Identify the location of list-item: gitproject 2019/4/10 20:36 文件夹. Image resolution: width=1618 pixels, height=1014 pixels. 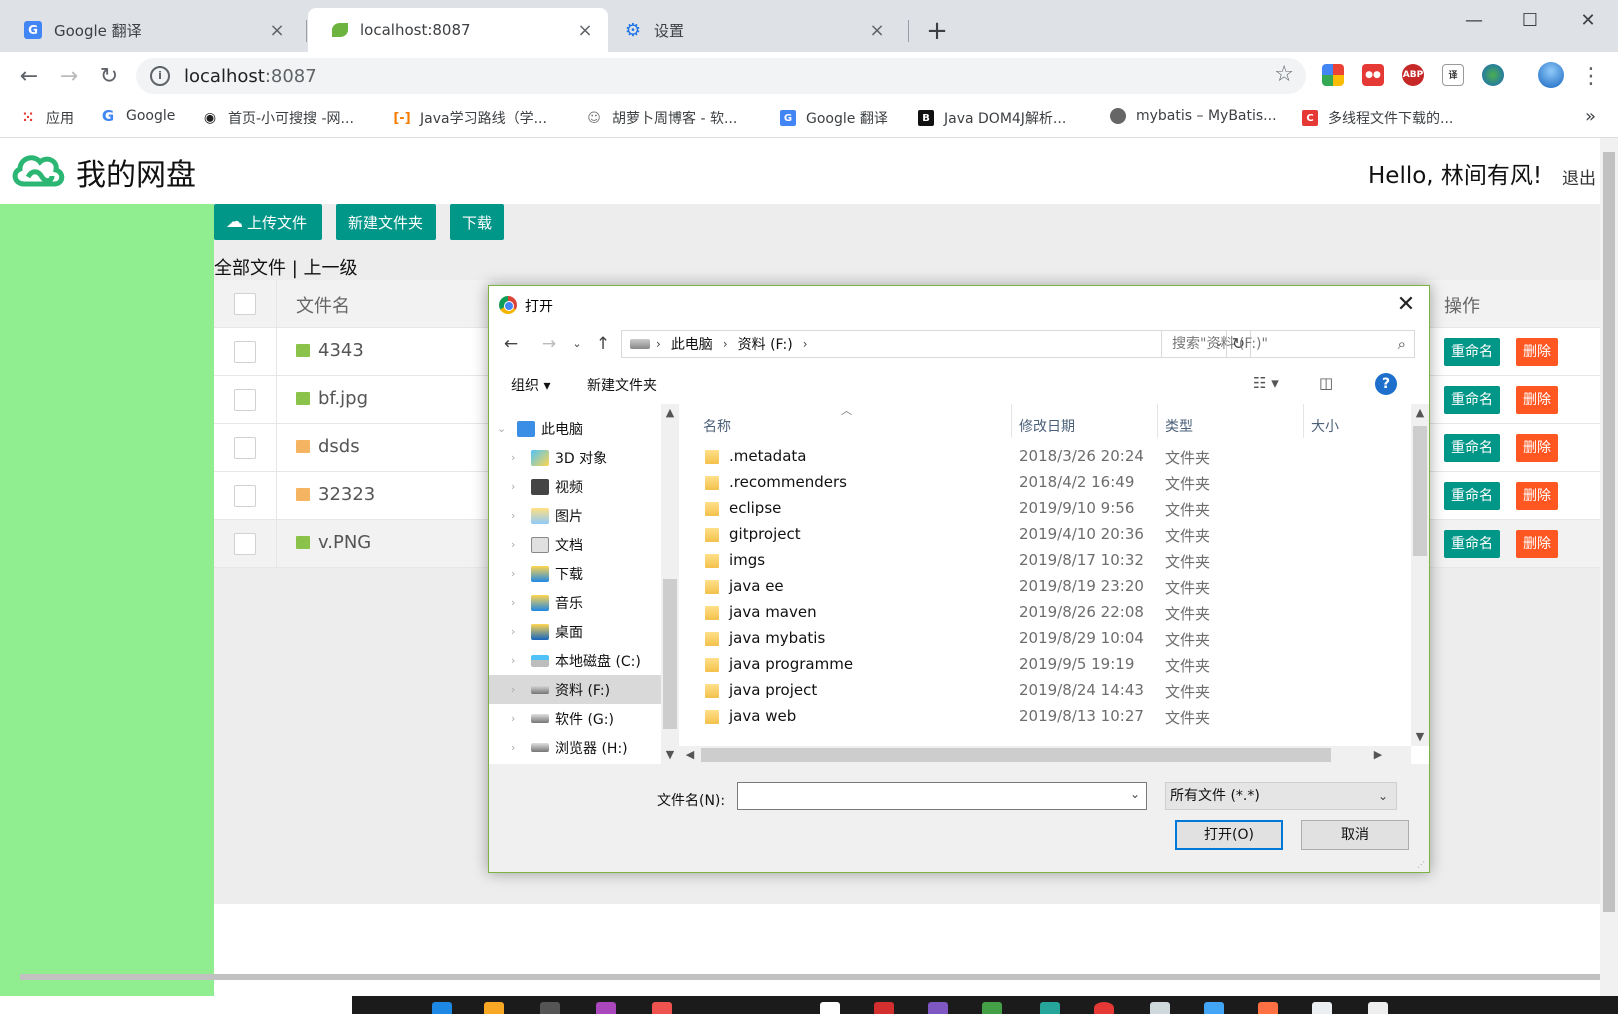
(1043, 535).